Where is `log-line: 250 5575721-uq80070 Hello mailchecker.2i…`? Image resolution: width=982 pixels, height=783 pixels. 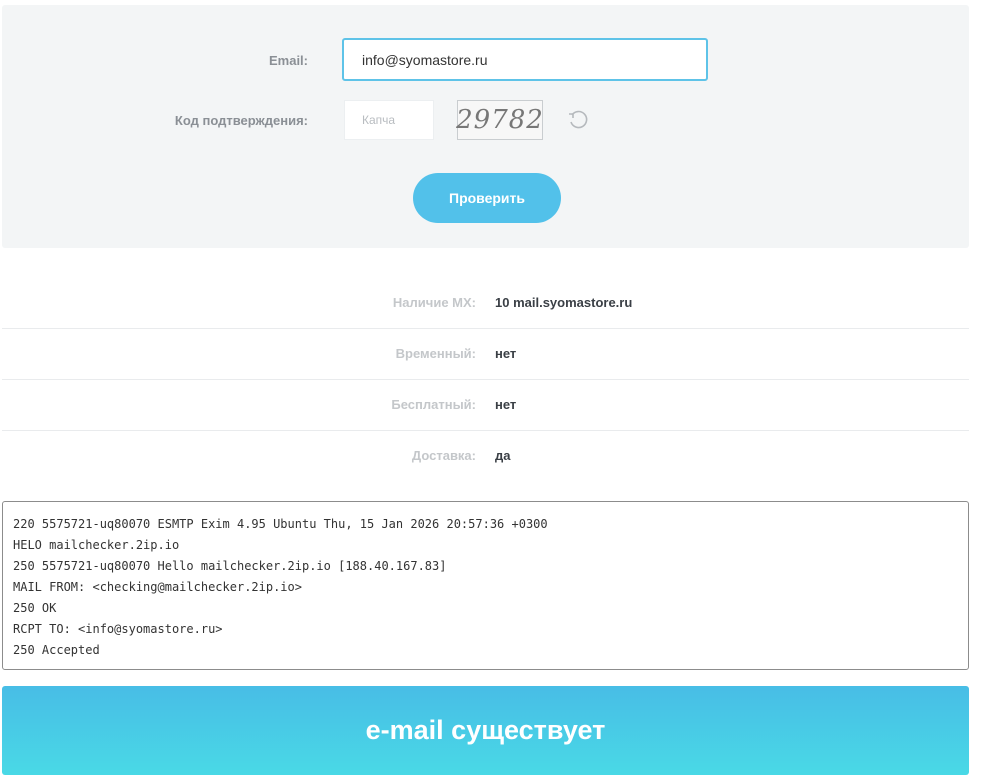
log-line: 250 5575721-uq80070 Hello mailchecker.2i… is located at coordinates (230, 566).